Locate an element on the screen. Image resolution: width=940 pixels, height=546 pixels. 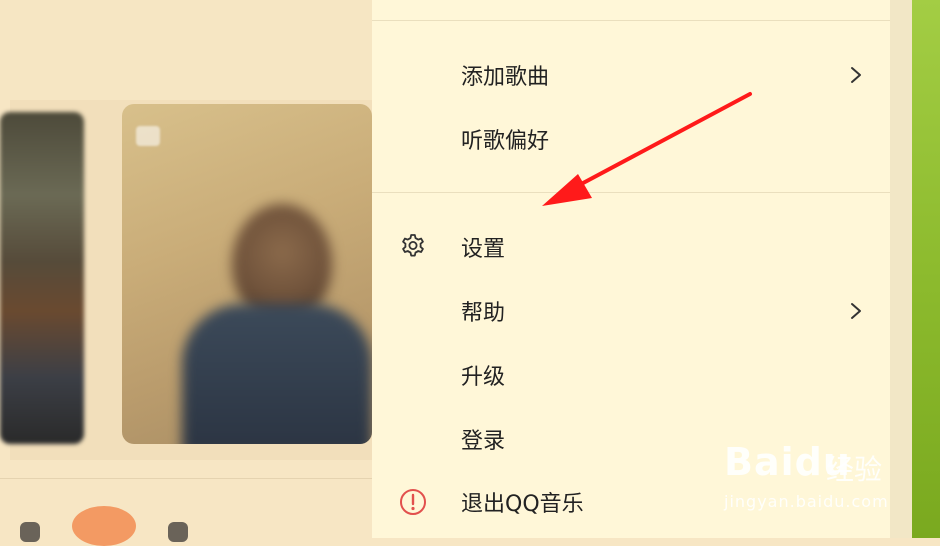
menu-item-upgrade: 升级 is located at coordinates (631, 375).